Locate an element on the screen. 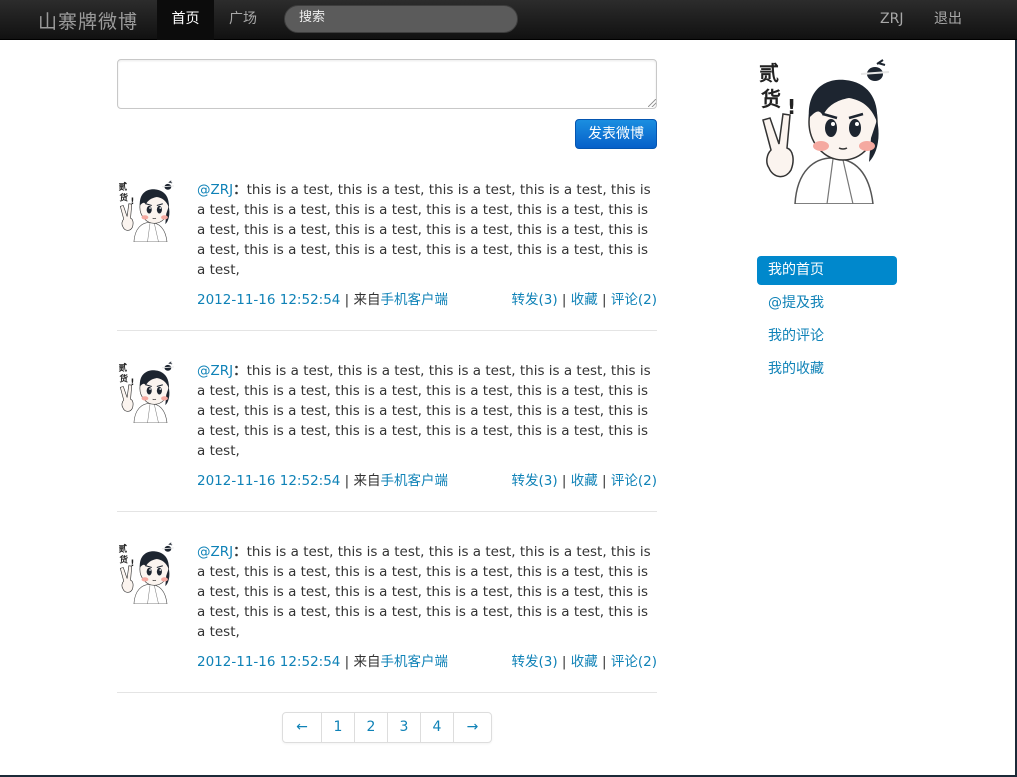 The height and width of the screenshot is (777, 1017). brand-logo: 山寨牌微博 is located at coordinates (88, 20).